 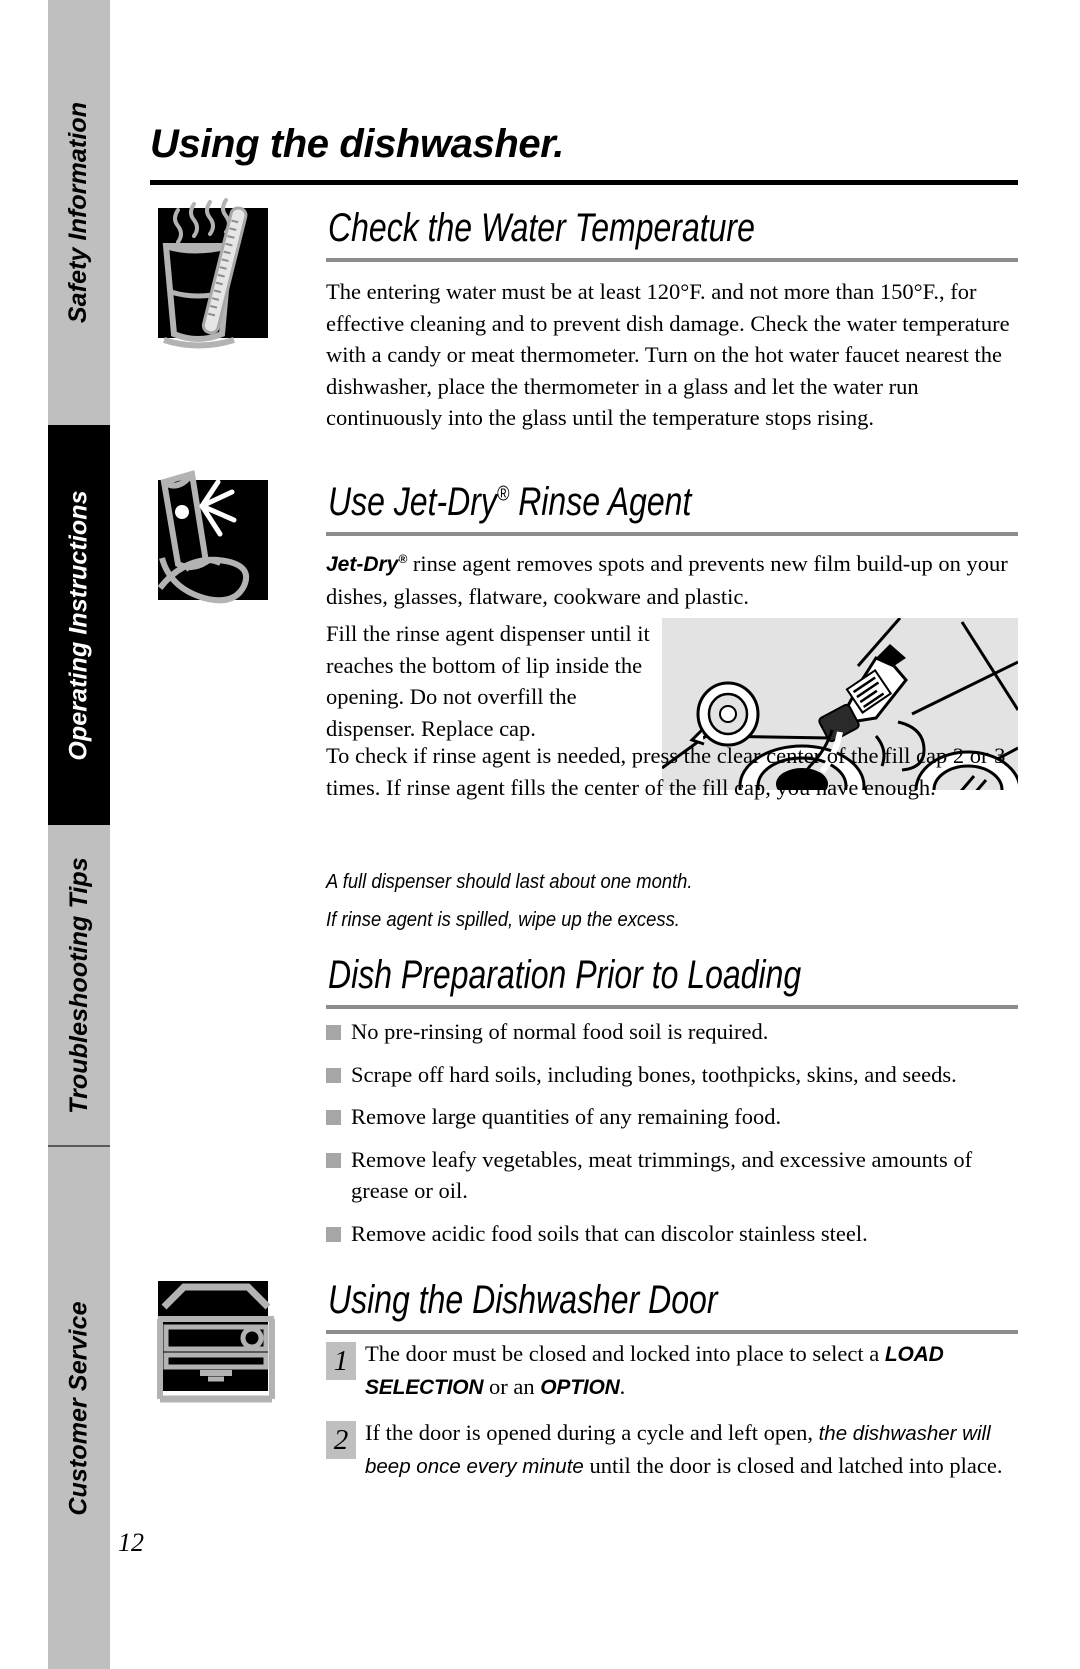 I want to click on section-heading-dishwasher-door: Using the Dishwasher Door, so click(x=523, y=1300).